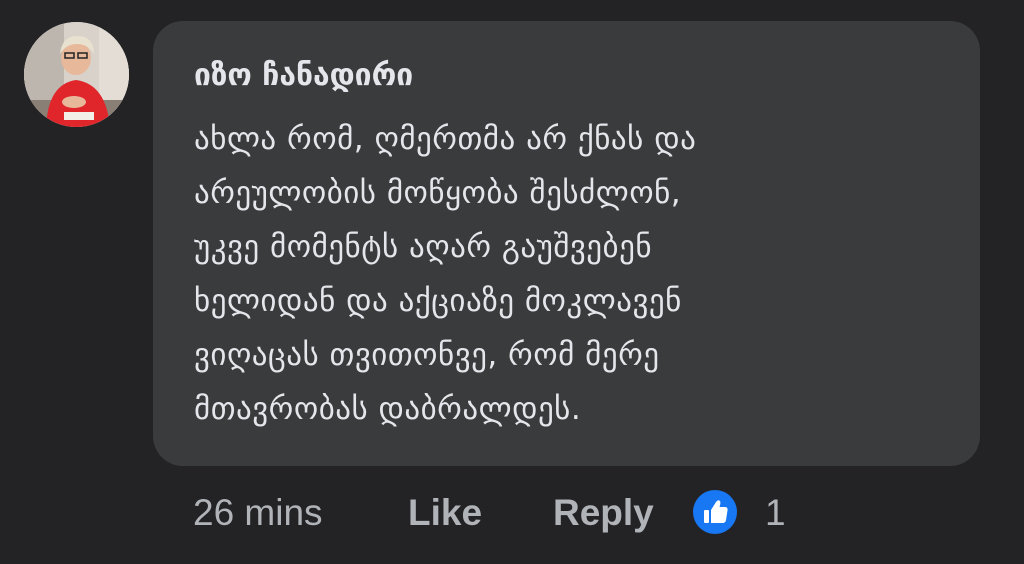  What do you see at coordinates (445, 513) in the screenshot?
I see `like-button: Like` at bounding box center [445, 513].